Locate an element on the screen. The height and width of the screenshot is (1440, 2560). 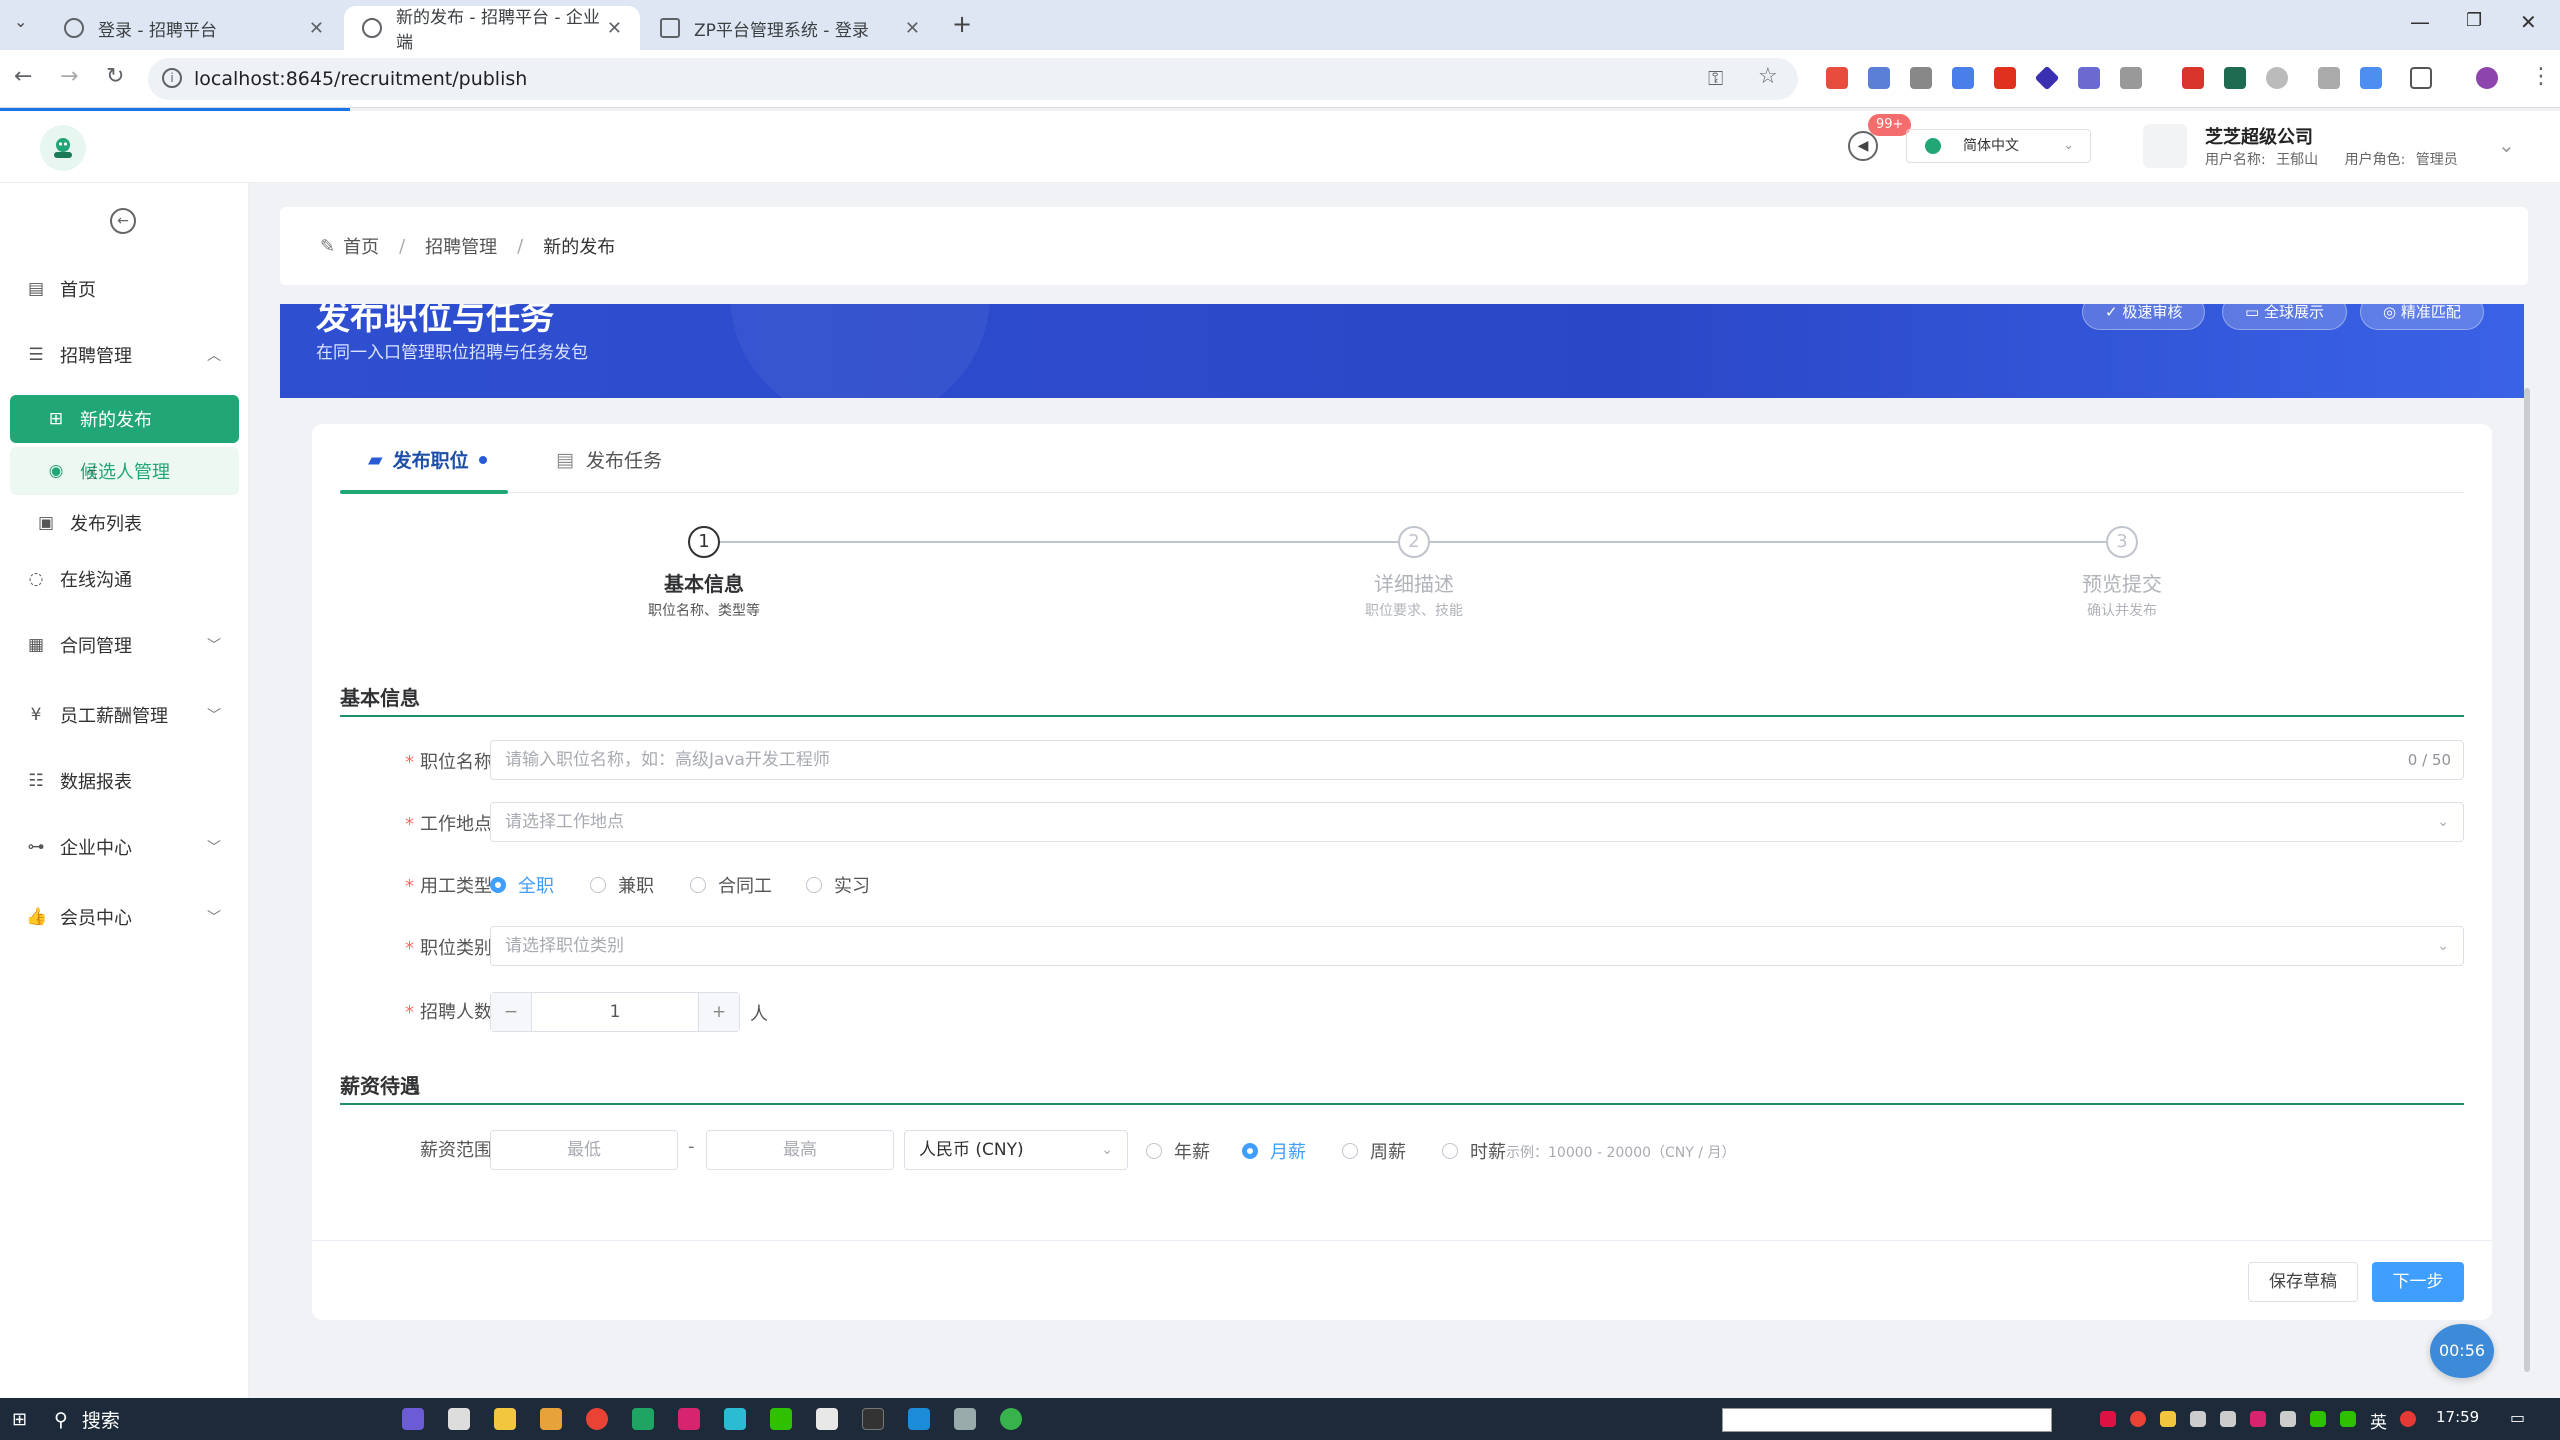
category-select: 请选择职位类别 ⌄ is located at coordinates (1477, 946).